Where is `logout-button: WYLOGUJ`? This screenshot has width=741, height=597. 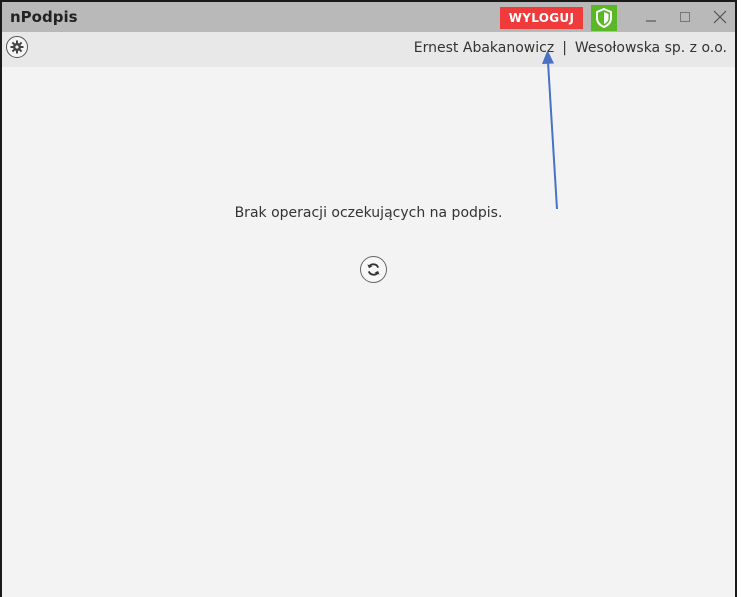 logout-button: WYLOGUJ is located at coordinates (541, 18).